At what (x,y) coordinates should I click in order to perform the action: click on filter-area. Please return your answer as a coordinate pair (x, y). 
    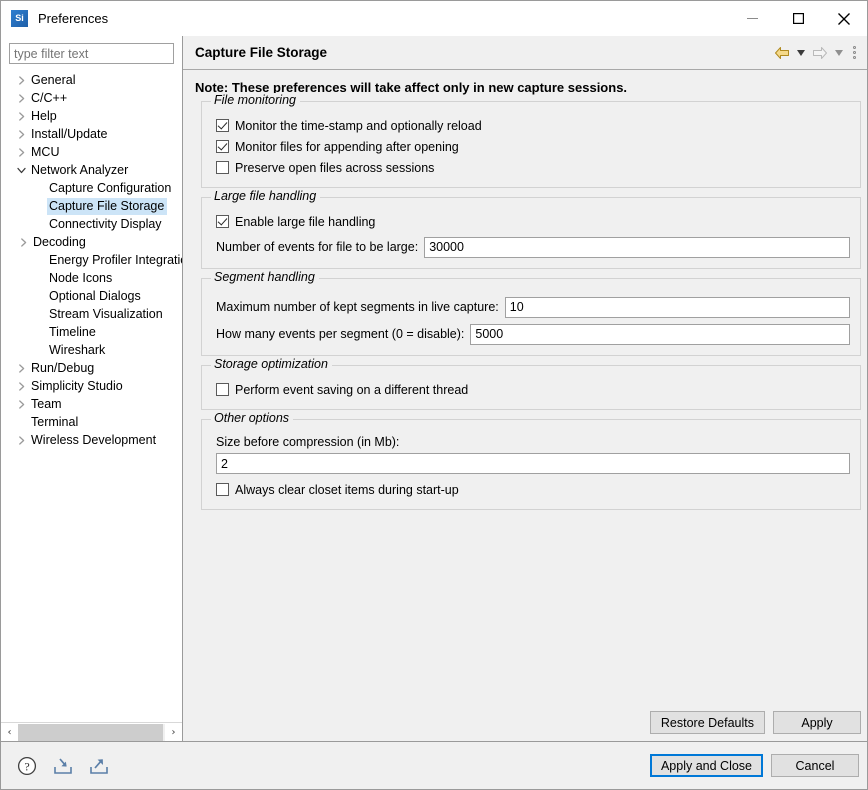
    Looking at the image, I should click on (91, 53).